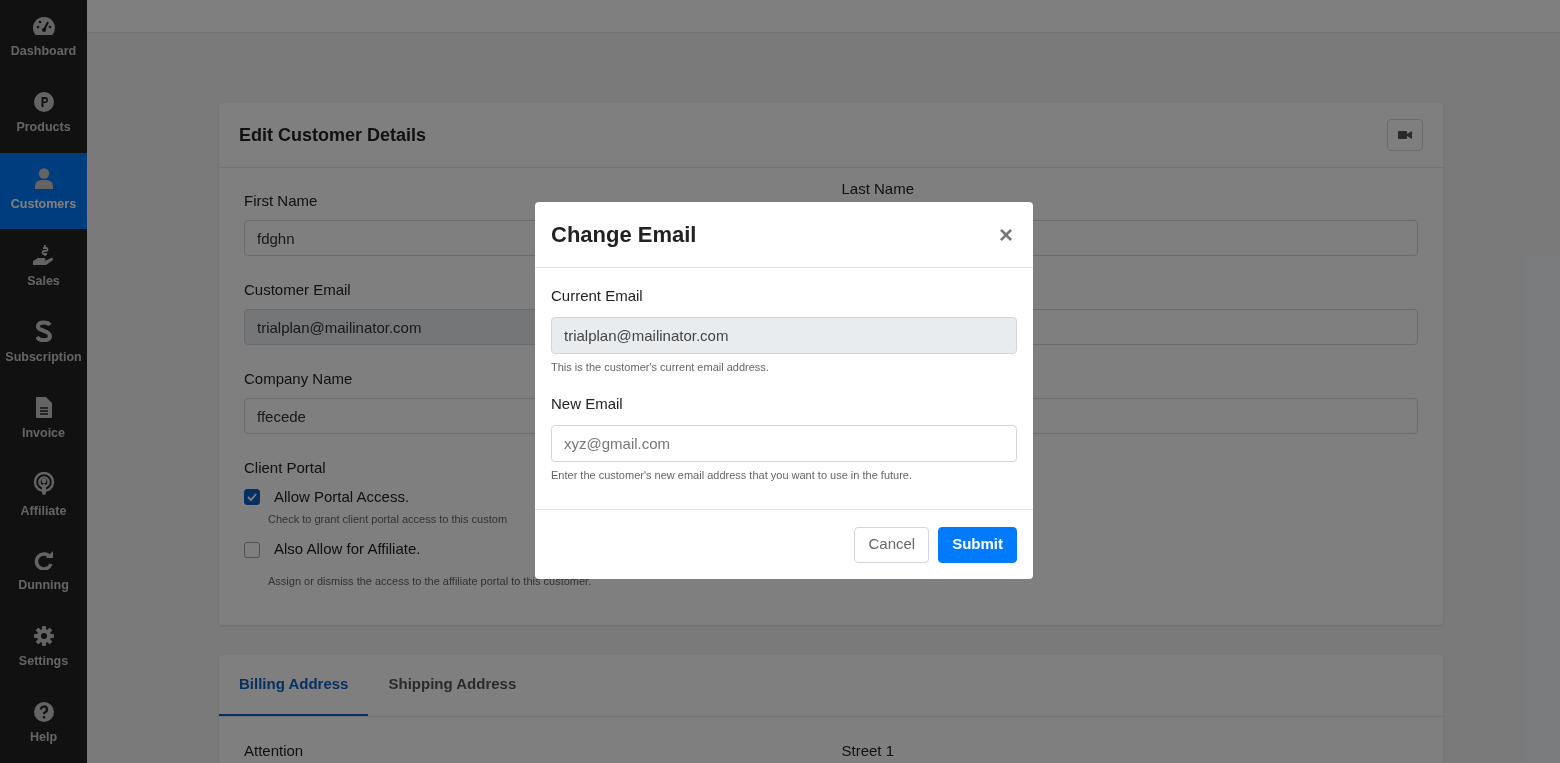 The image size is (1560, 763). I want to click on help-text: Enter the customer's new email address that you want to use in the future., so click(732, 475).